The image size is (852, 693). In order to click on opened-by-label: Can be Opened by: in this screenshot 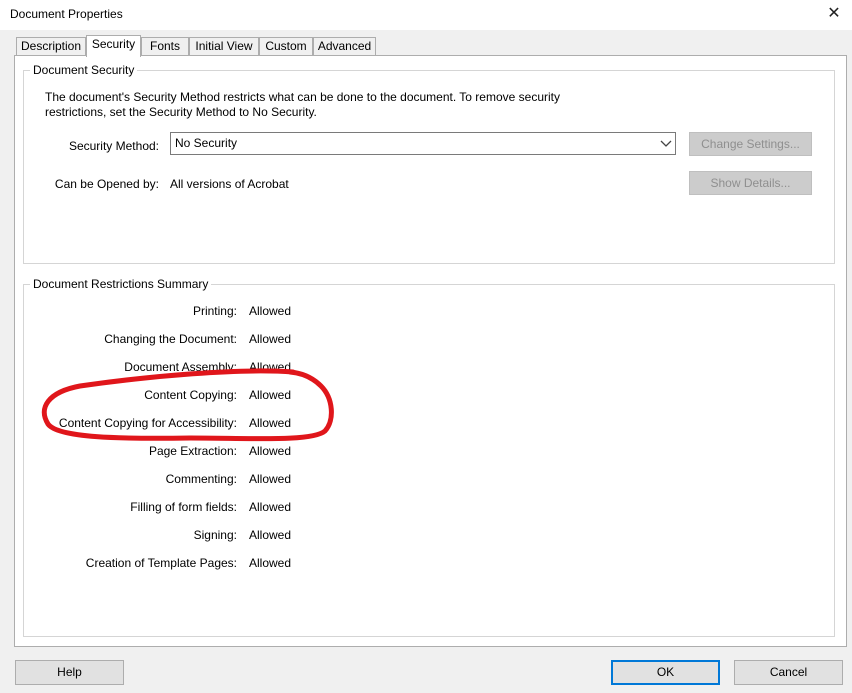, I will do `click(106, 184)`.